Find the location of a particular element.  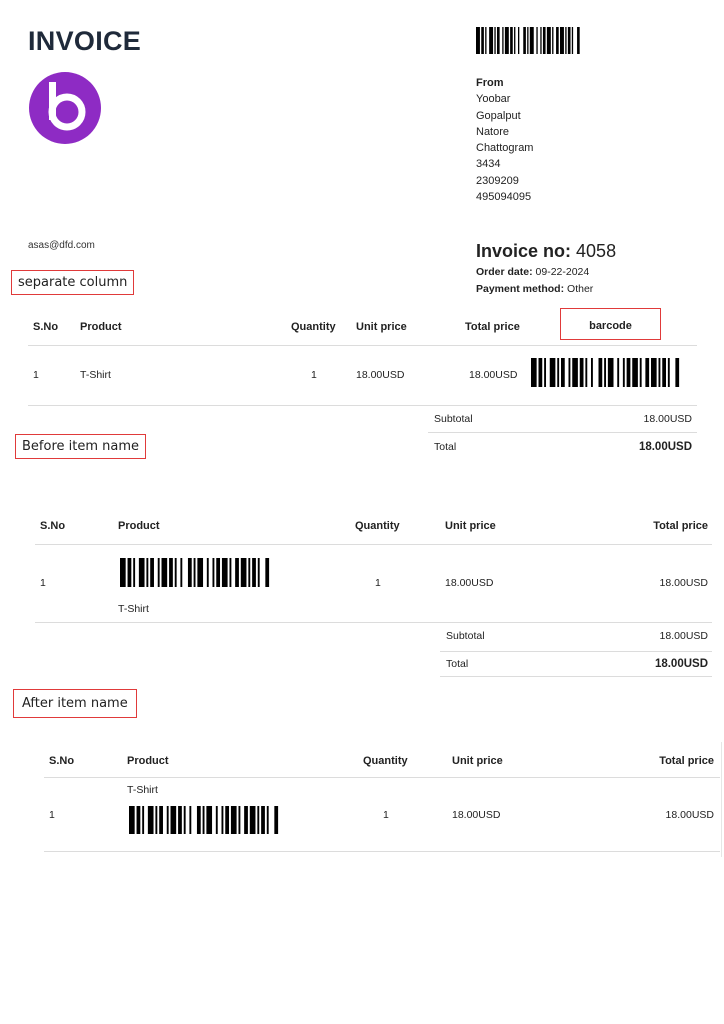

t2-row-product: T-Shirt is located at coordinates (133, 609).